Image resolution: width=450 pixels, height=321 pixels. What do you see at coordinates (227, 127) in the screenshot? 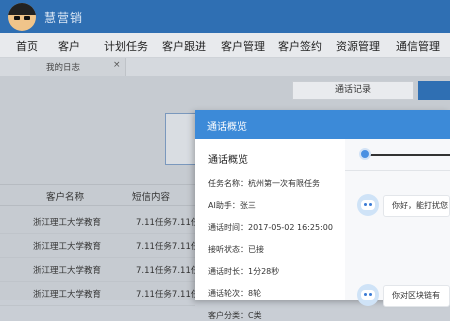
I see `modal-title: 通话概览` at bounding box center [227, 127].